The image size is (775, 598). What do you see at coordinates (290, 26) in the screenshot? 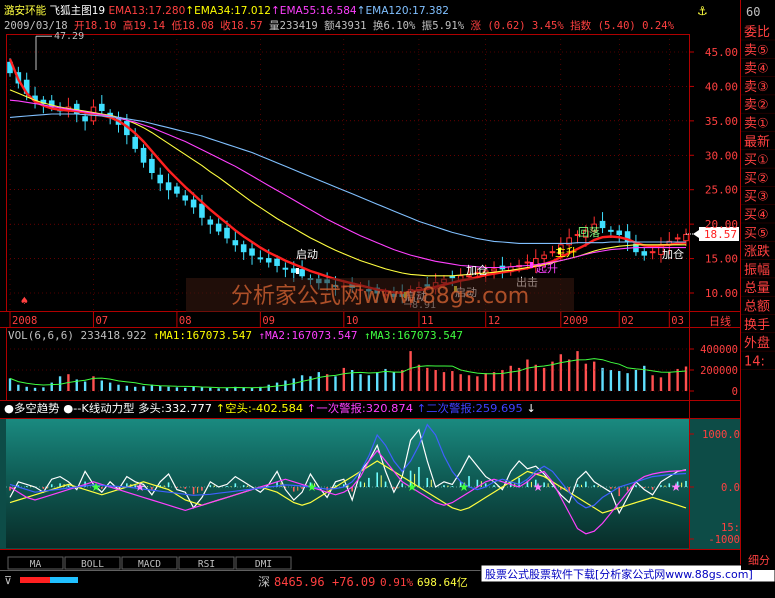
I see `header-item: 量233419` at bounding box center [290, 26].